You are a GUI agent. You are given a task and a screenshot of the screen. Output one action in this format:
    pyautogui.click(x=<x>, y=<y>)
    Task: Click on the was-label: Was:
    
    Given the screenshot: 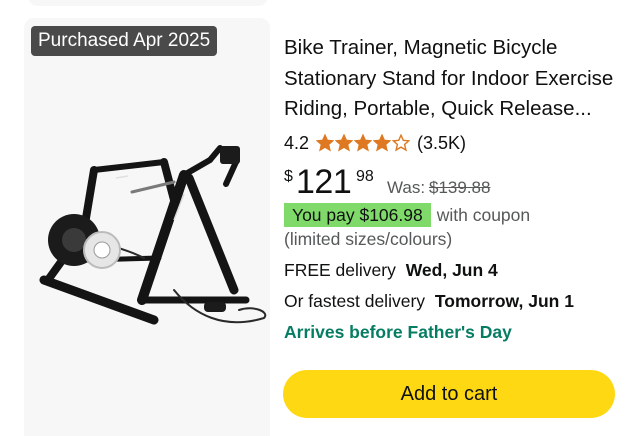 What is the action you would take?
    pyautogui.click(x=406, y=187)
    